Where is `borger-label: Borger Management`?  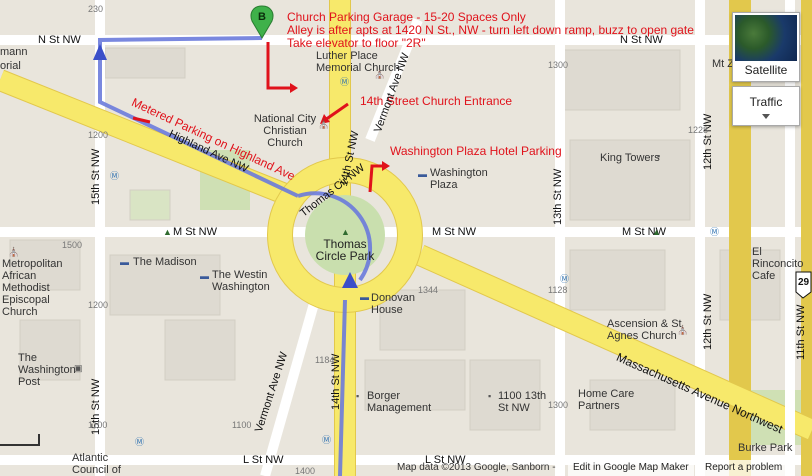 borger-label: Borger Management is located at coordinates (399, 402).